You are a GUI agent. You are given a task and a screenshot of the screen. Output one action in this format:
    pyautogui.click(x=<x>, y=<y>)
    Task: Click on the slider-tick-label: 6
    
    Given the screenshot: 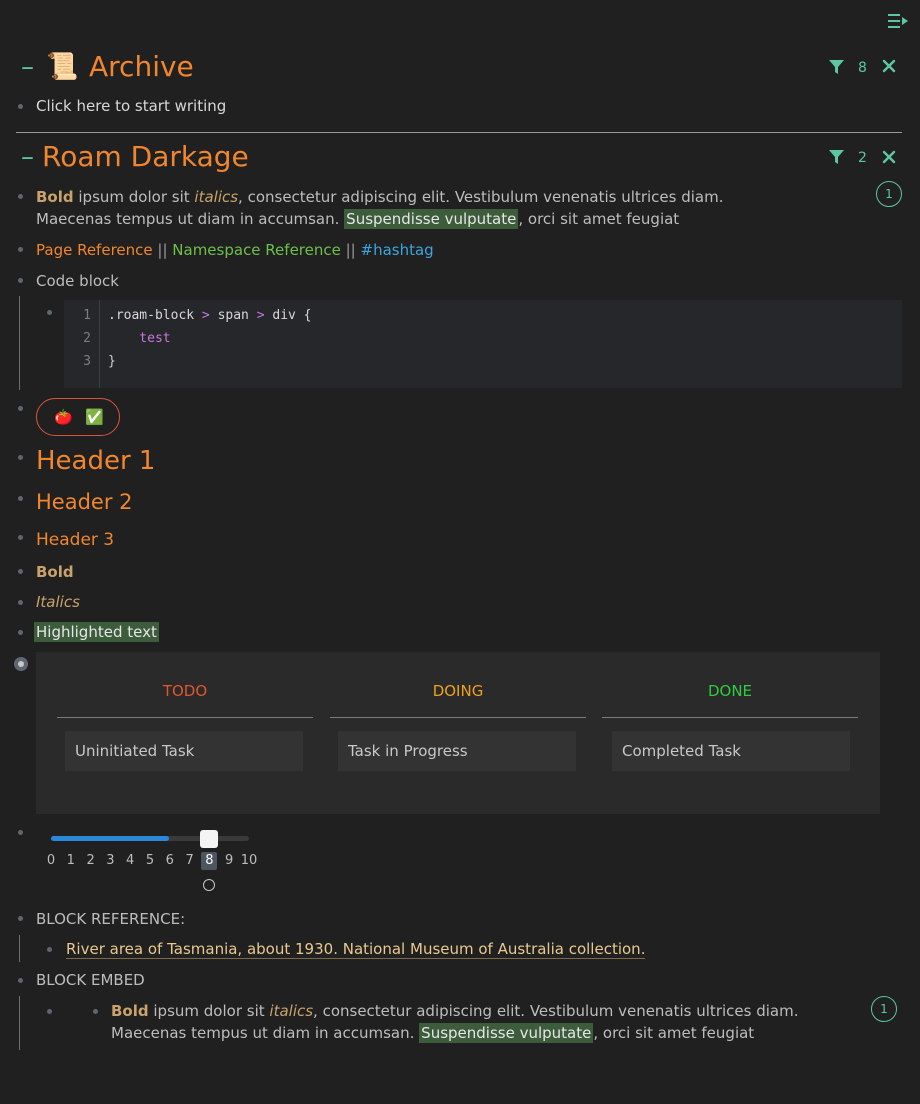 What is the action you would take?
    pyautogui.click(x=170, y=861)
    